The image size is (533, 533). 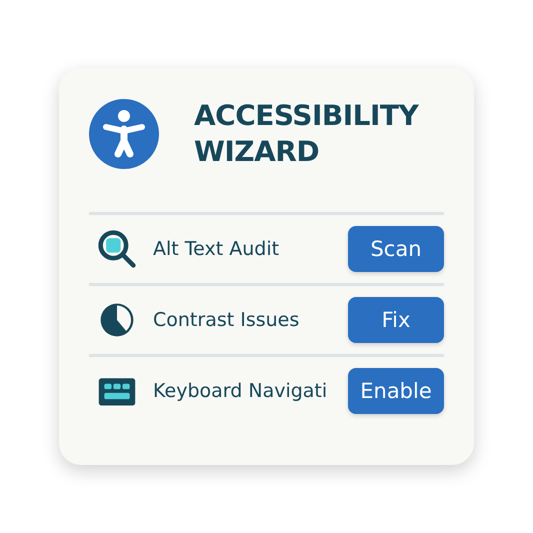 I want to click on feature-label: Alt Text Audit, so click(x=216, y=249).